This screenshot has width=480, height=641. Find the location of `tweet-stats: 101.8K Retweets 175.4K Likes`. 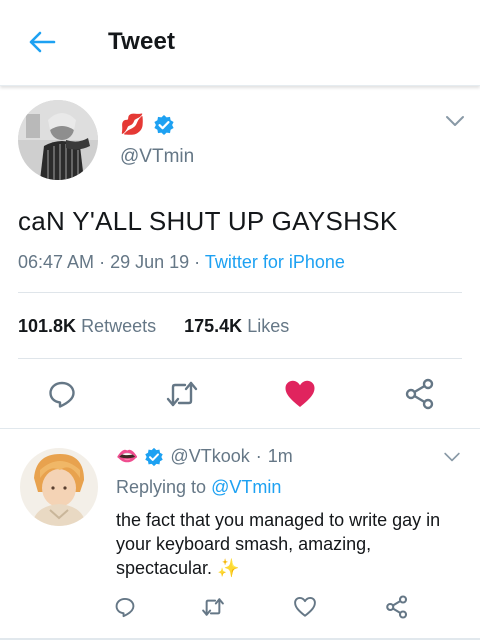

tweet-stats: 101.8K Retweets 175.4K Likes is located at coordinates (153, 326).